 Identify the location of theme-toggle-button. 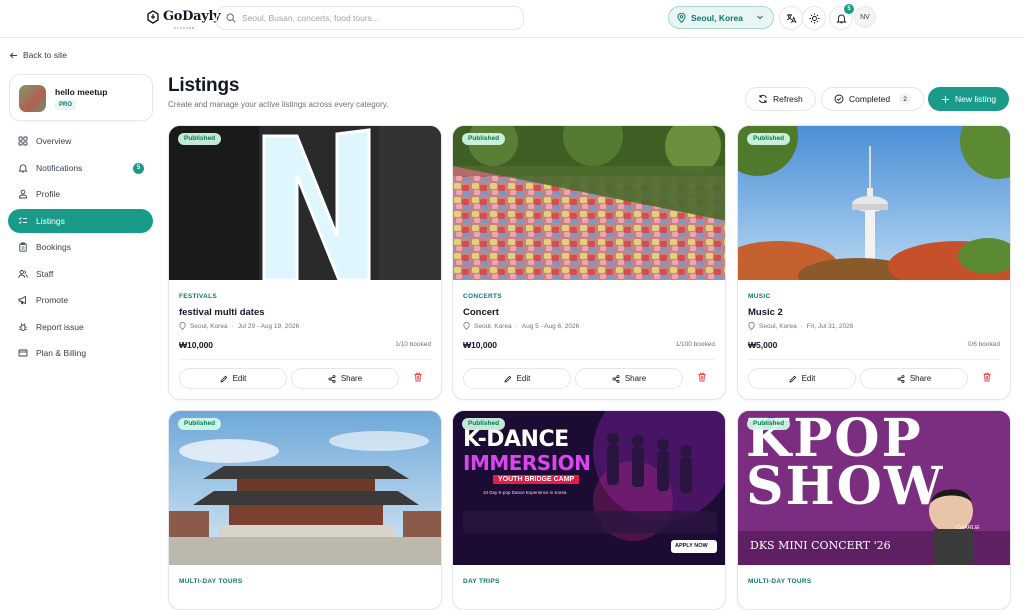
(814, 18).